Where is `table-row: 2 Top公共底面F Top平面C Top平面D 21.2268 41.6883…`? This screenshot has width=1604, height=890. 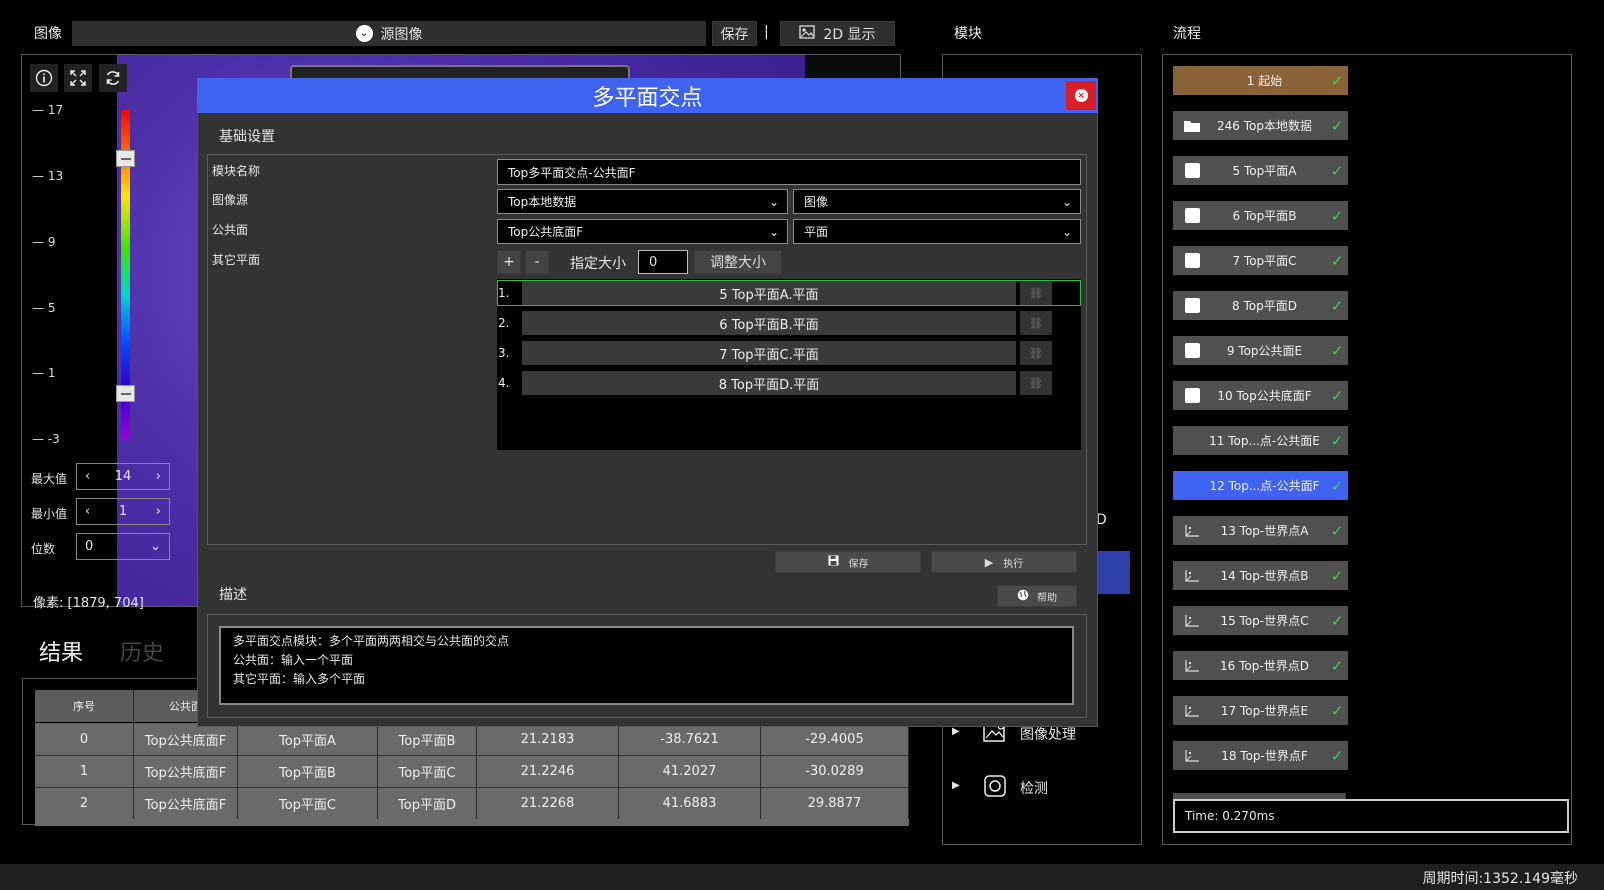 table-row: 2 Top公共底面F Top平面C Top平面D 21.2268 41.6883… is located at coordinates (472, 803).